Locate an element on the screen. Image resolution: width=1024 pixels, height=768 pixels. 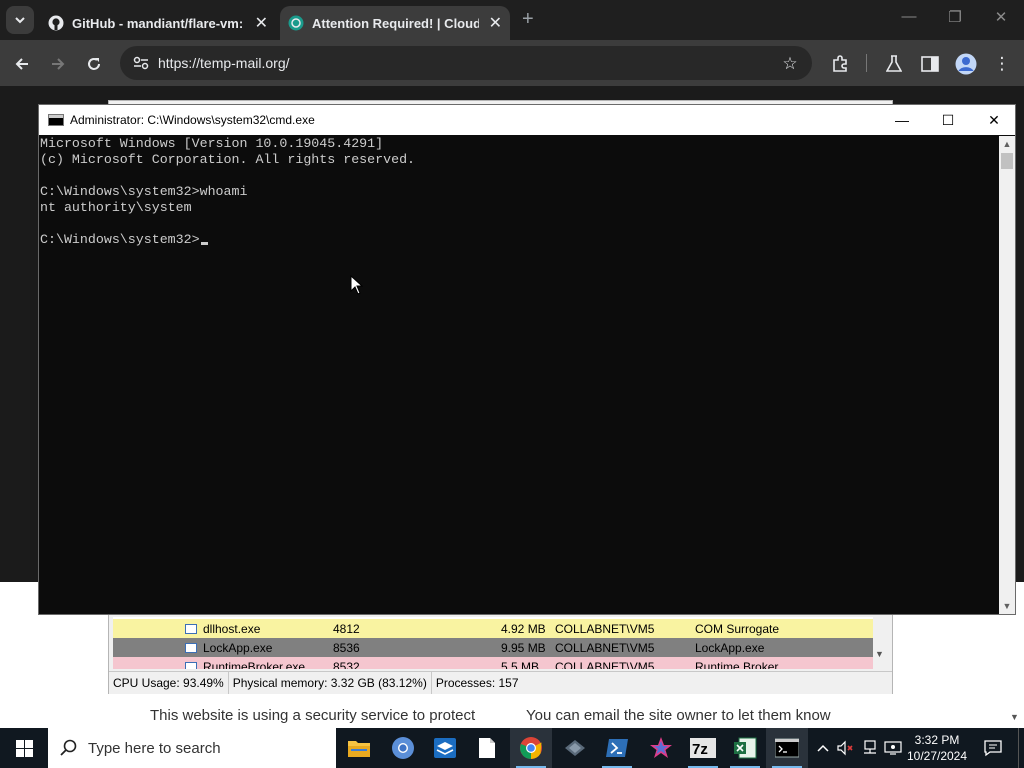
taskbar-excel is located at coordinates (745, 748).